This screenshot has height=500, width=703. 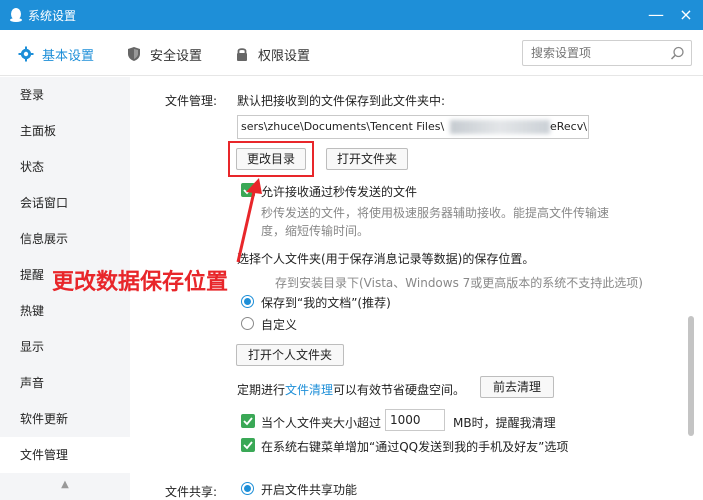 What do you see at coordinates (351, 53) in the screenshot?
I see `settings-tab-bar: 基本设置 安全设置 权限设置` at bounding box center [351, 53].